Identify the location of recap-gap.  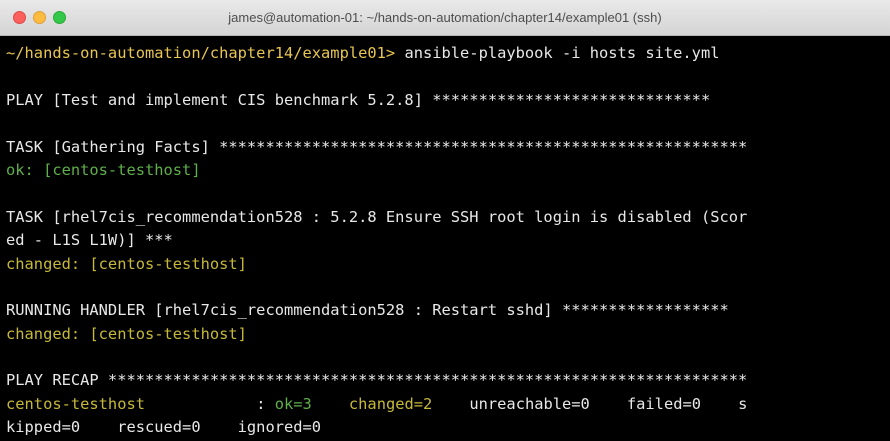
(330, 404).